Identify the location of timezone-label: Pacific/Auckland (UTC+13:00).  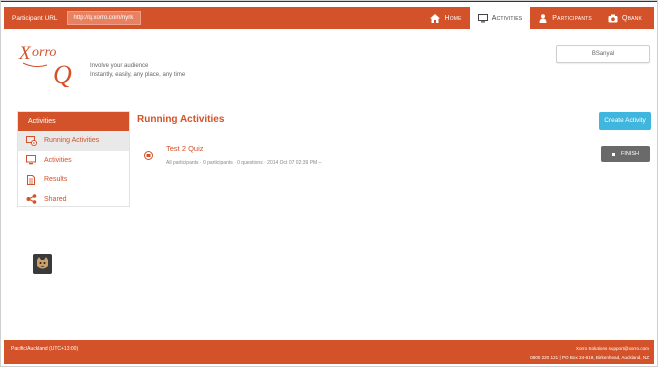
(45, 349).